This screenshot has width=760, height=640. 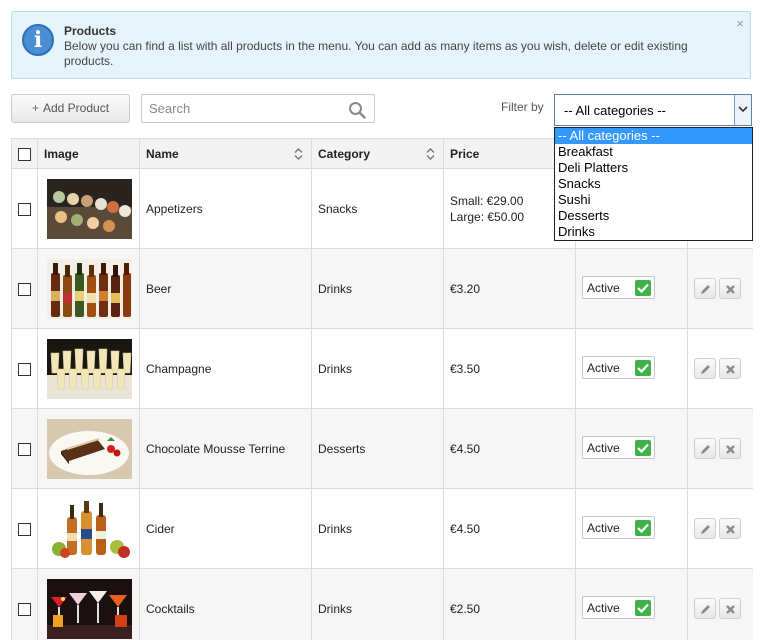 What do you see at coordinates (653, 216) in the screenshot?
I see `dropdown-option-desserts: Desserts` at bounding box center [653, 216].